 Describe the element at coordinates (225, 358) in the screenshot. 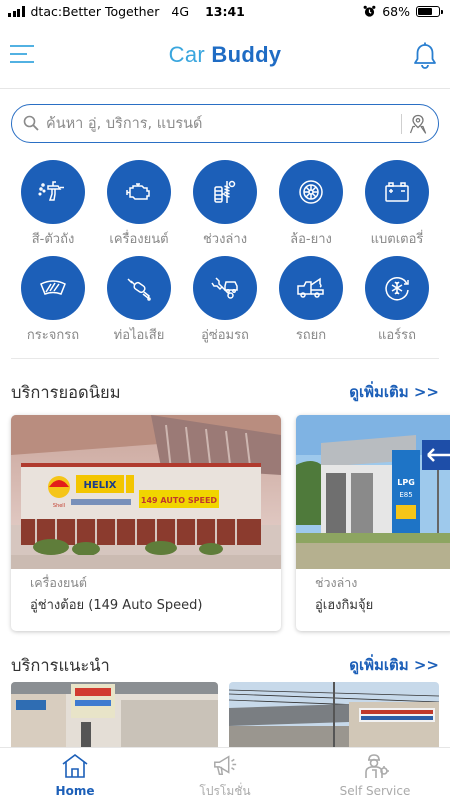

I see `section-divider` at that location.